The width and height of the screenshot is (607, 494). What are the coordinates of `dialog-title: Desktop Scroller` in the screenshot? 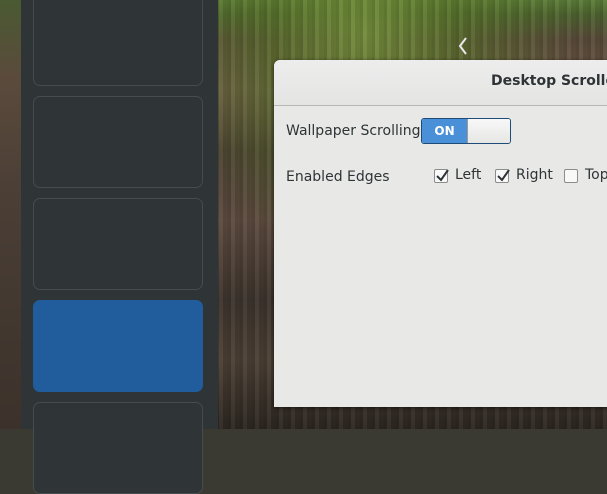 It's located at (549, 81).